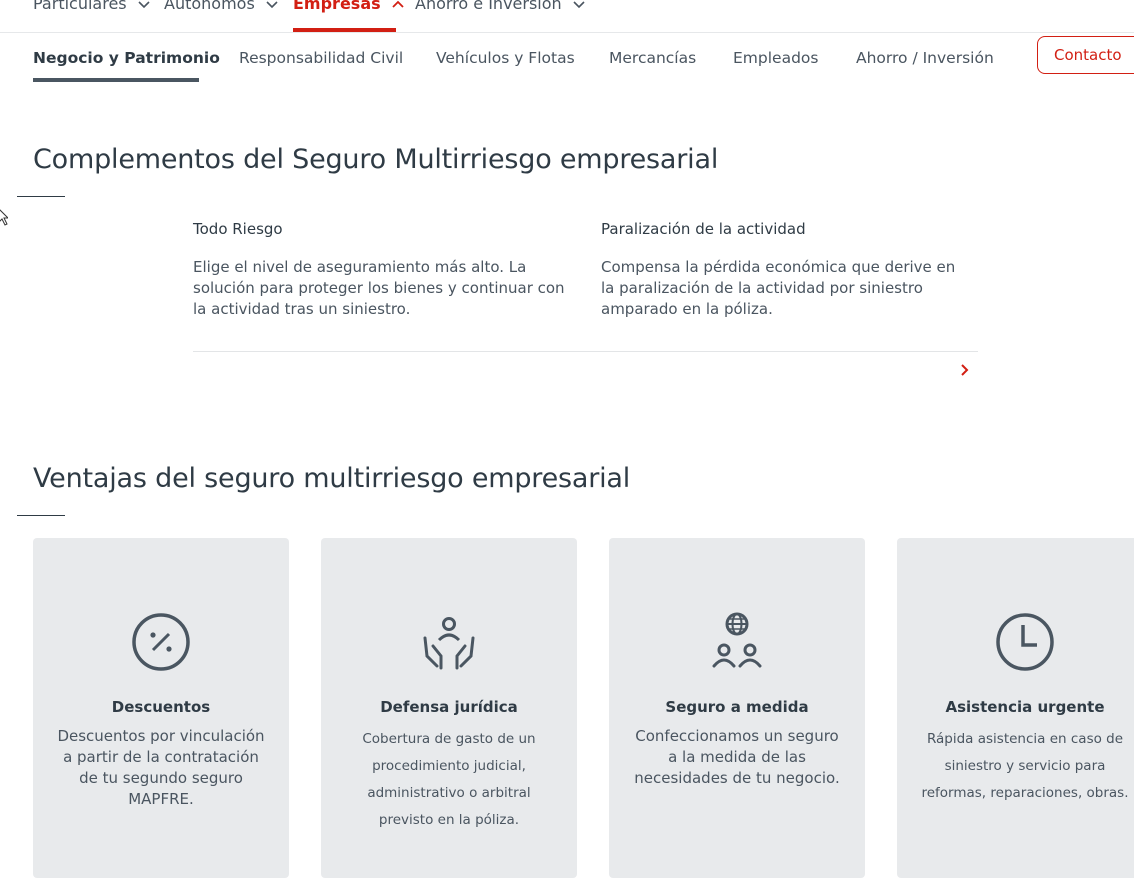  I want to click on topnav-item-particulares: Particulares, so click(92, 6).